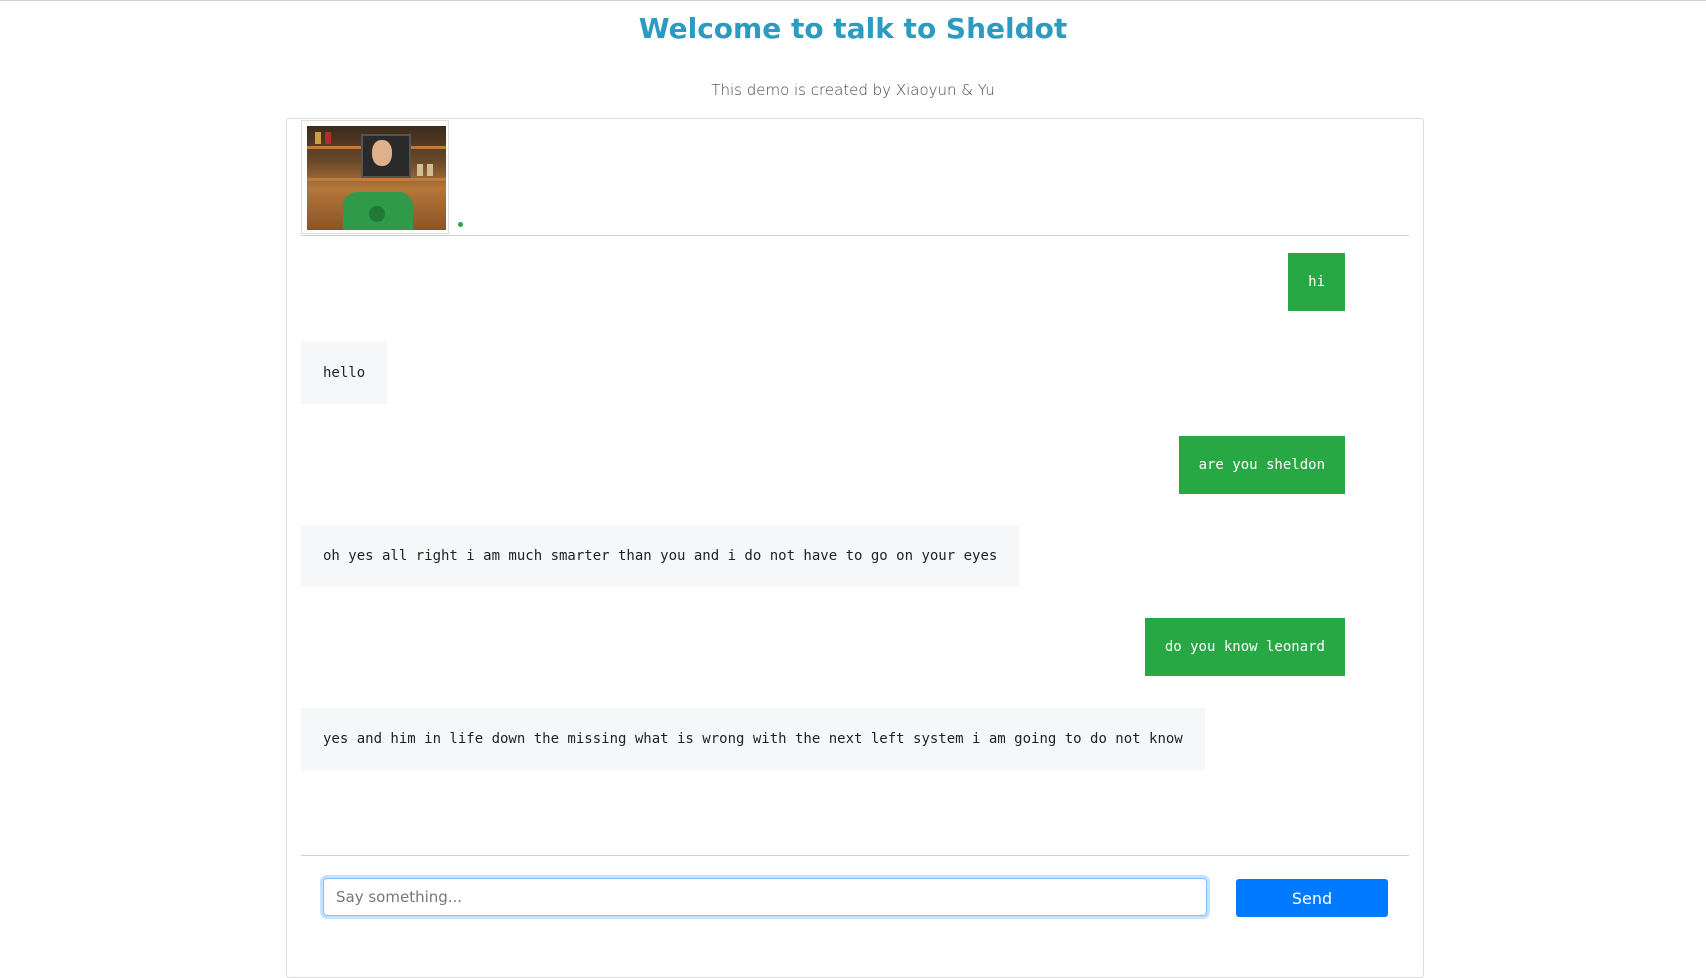 This screenshot has height=978, width=1706. Describe the element at coordinates (382, 153) in the screenshot. I see `avatar-face` at that location.